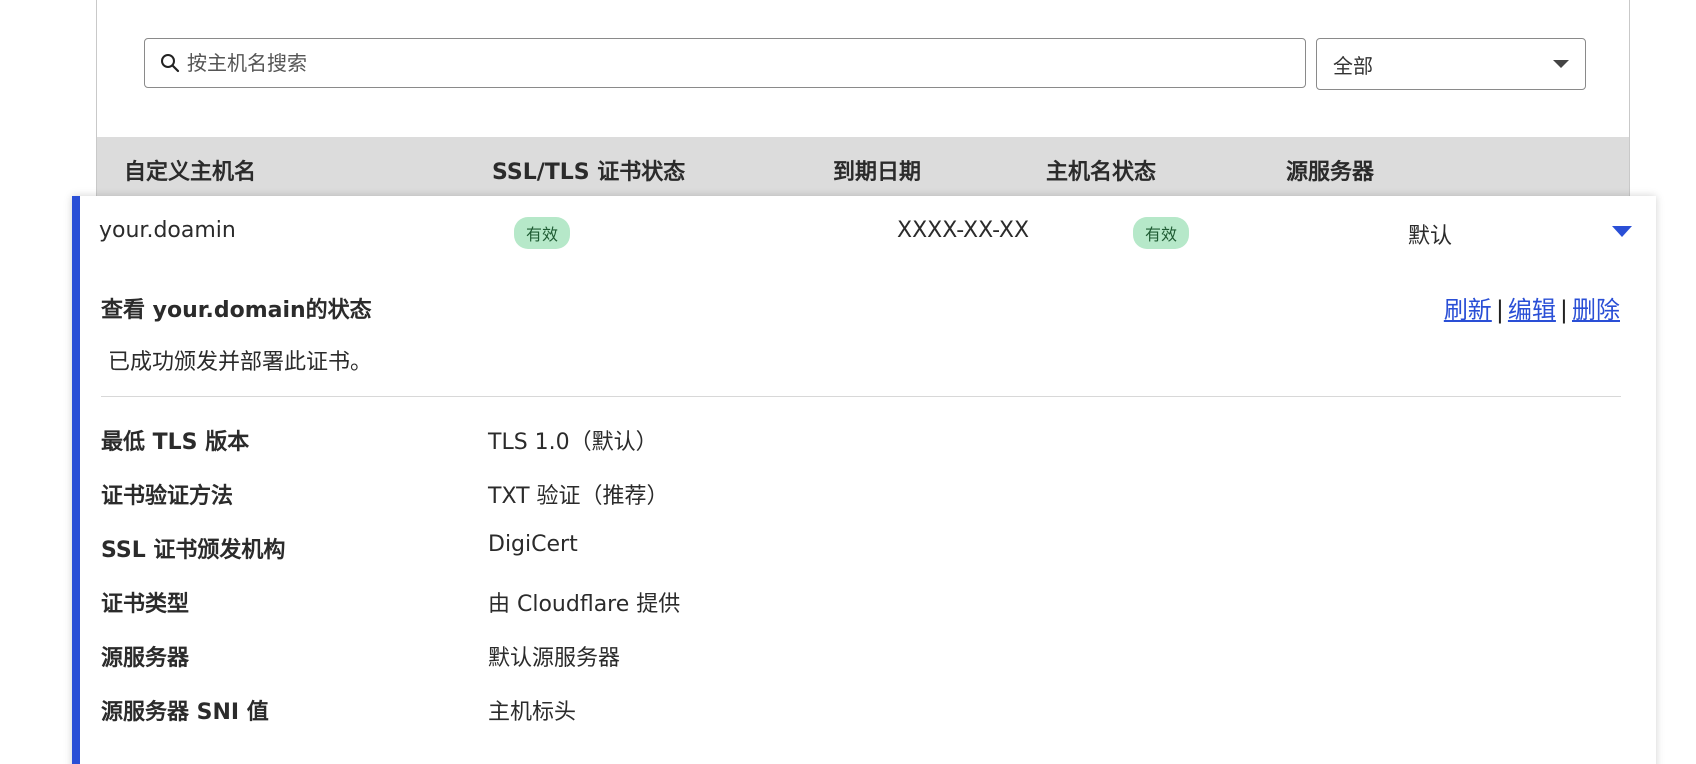  I want to click on prop-value-certificate-type: 由 Cloudflare 提供, so click(584, 604).